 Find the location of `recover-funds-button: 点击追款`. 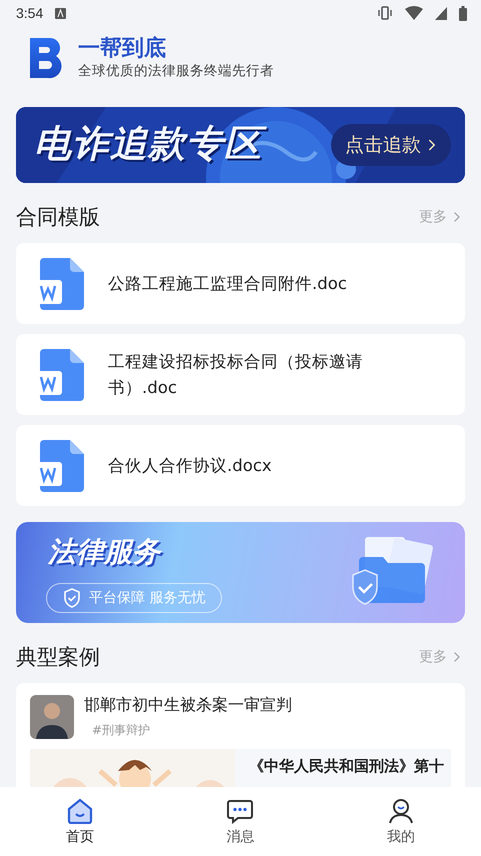

recover-funds-button: 点击追款 is located at coordinates (391, 145).